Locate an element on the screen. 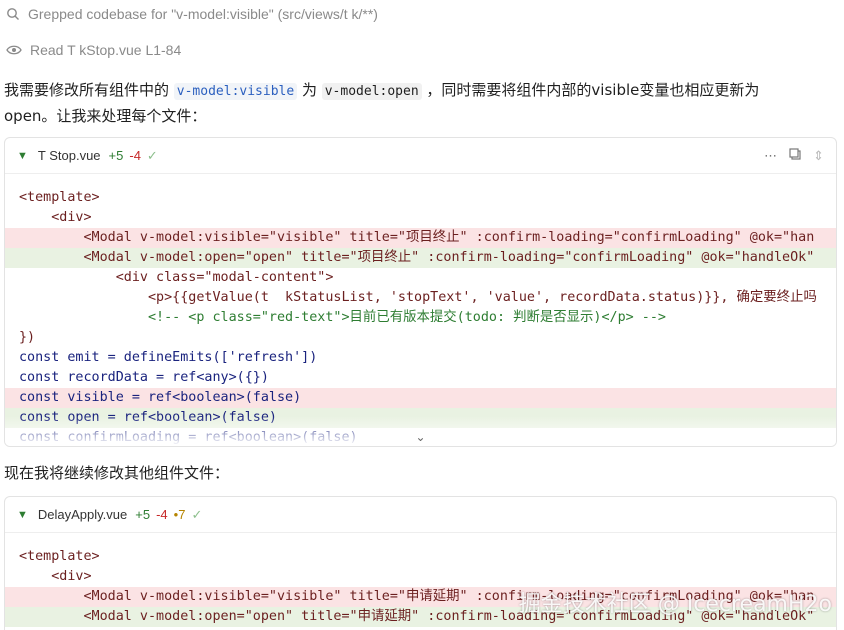  watermark: 掘金技术社区 @ IcecreamH2o is located at coordinates (675, 604).